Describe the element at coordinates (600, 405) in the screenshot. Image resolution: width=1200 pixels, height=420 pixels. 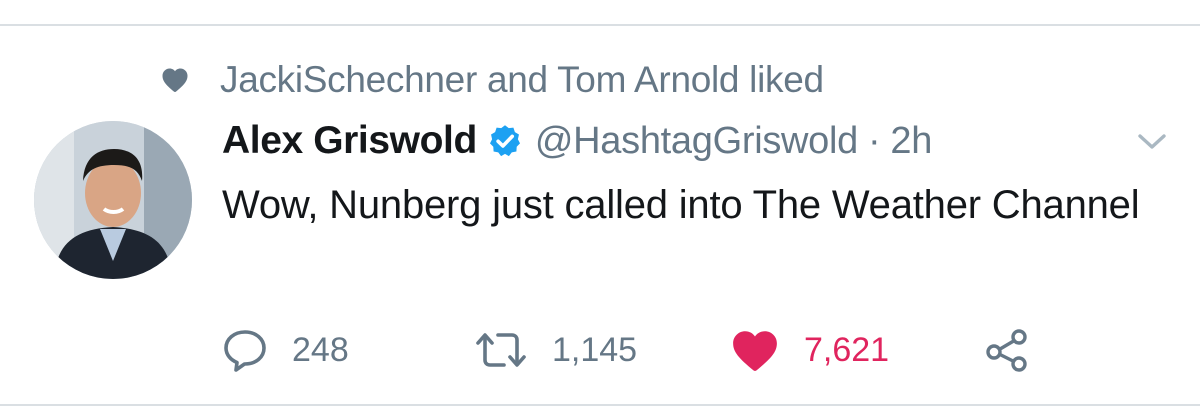
I see `bottom-divider` at that location.